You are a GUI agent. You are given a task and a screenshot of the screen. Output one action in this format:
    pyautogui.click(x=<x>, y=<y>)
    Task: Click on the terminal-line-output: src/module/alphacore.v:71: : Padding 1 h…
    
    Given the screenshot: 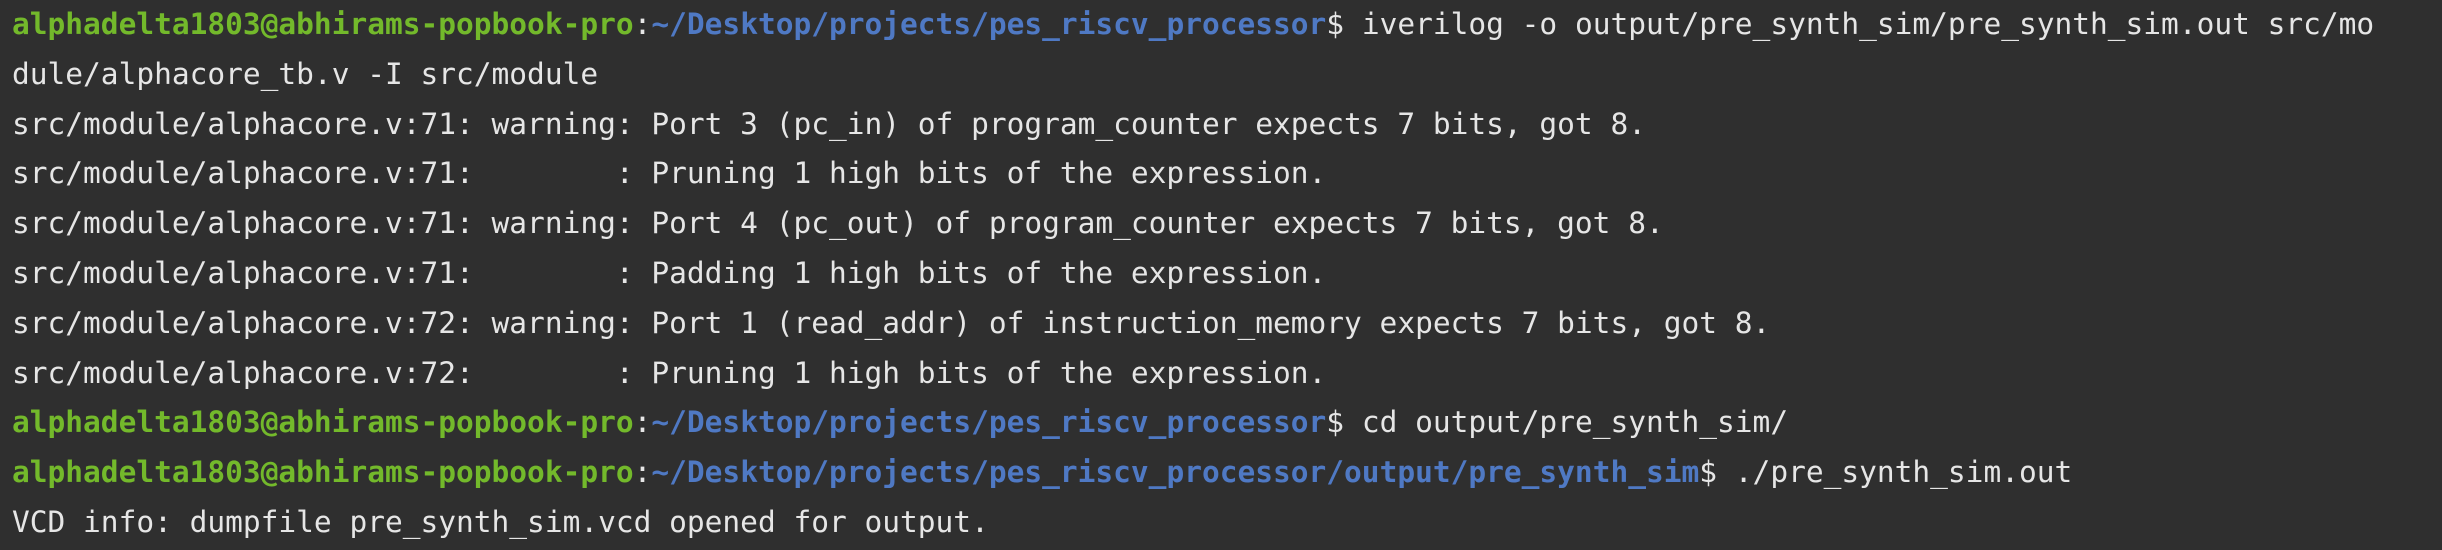 What is the action you would take?
    pyautogui.click(x=669, y=272)
    